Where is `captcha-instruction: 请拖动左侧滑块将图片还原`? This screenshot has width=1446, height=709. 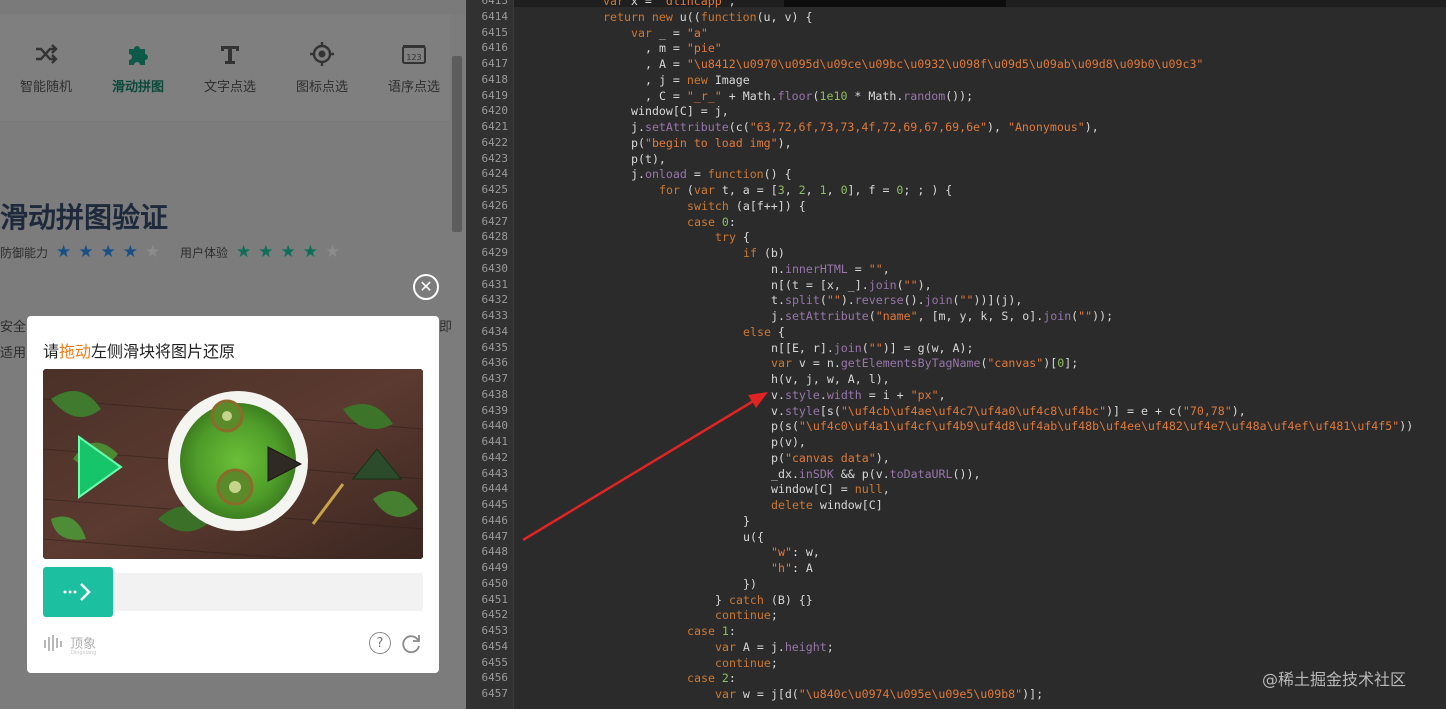 captcha-instruction: 请拖动左侧滑块将图片还原 is located at coordinates (139, 350).